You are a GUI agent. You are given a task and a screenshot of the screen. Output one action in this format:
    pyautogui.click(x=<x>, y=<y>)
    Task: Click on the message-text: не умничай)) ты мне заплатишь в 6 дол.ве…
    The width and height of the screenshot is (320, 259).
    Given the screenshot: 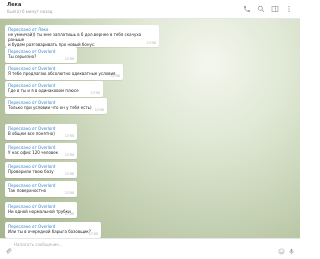 What is the action you would take?
    pyautogui.click(x=75, y=37)
    